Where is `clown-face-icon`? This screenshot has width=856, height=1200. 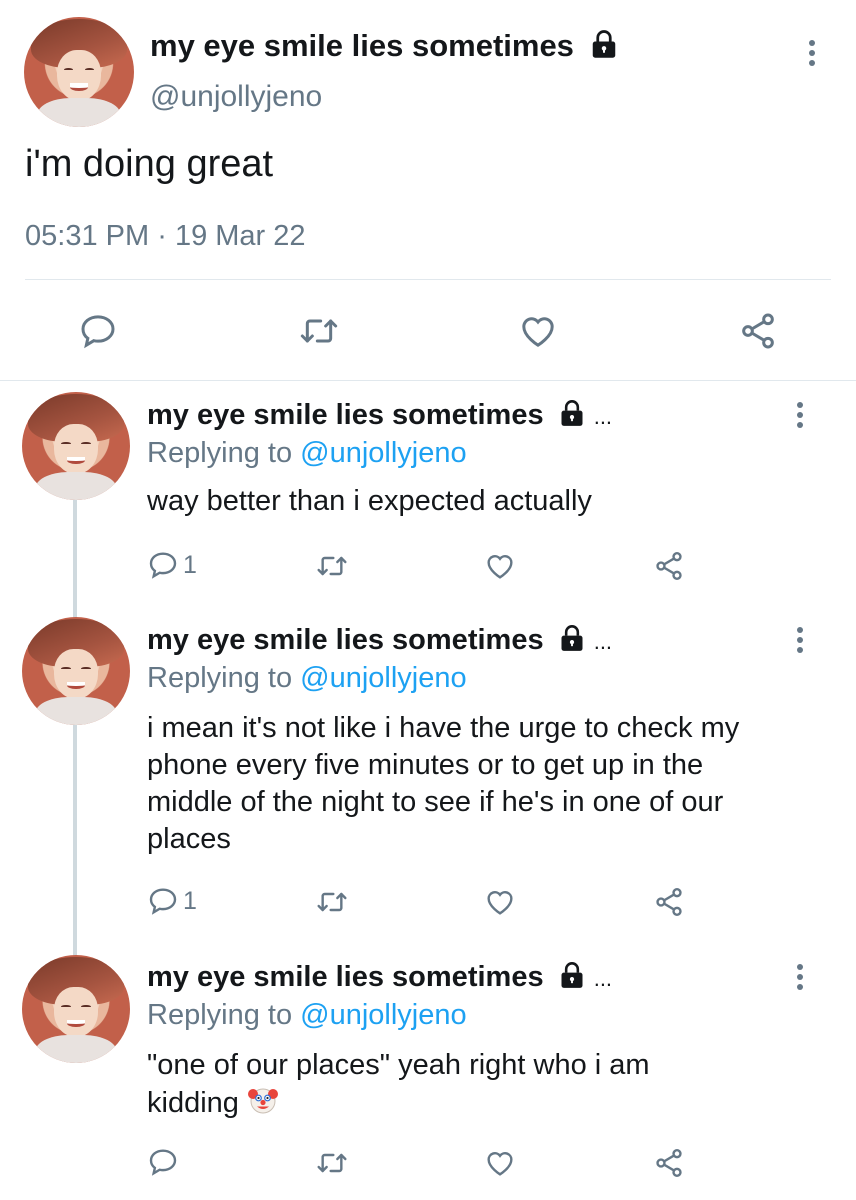
clown-face-icon is located at coordinates (262, 1101).